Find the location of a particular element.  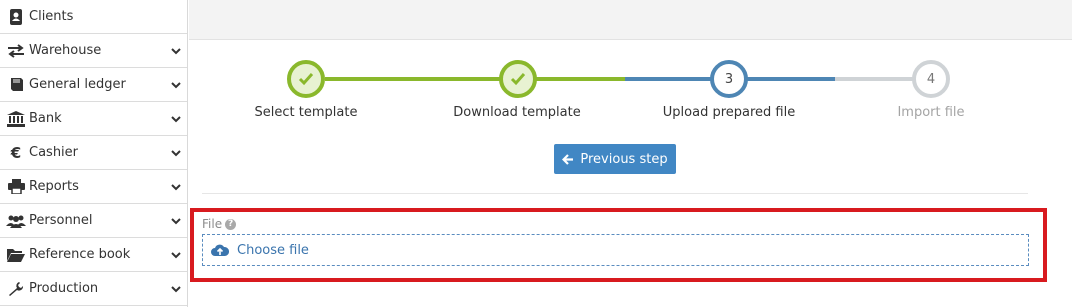

sidebar-item-label: Personnel is located at coordinates (61, 220).